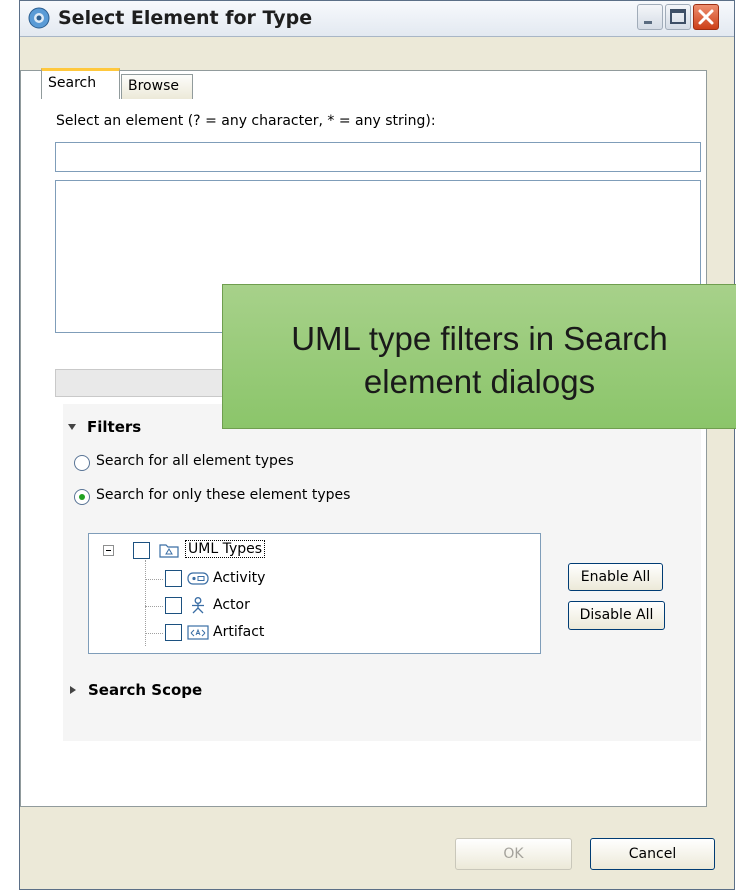 This screenshot has width=736, height=891. What do you see at coordinates (173, 578) in the screenshot?
I see `activity-checkbox` at bounding box center [173, 578].